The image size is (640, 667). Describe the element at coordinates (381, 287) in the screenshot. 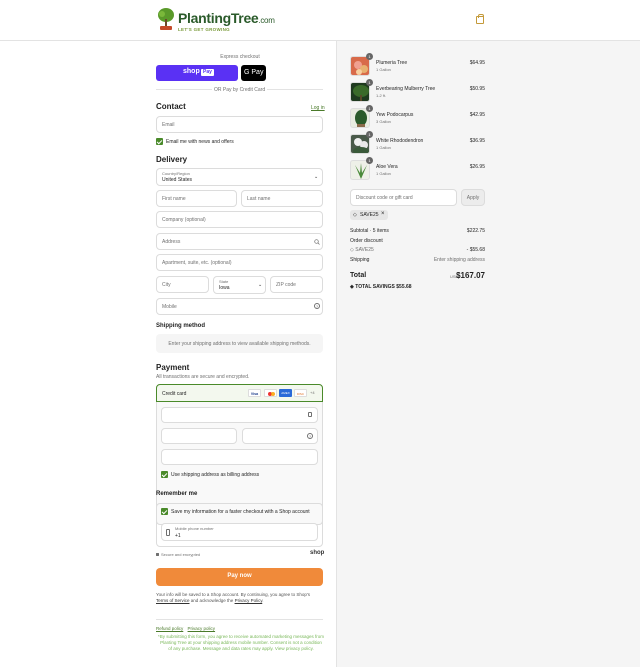

I see `total-savings: ◈ TOTAL SAVINGS $55.68` at that location.